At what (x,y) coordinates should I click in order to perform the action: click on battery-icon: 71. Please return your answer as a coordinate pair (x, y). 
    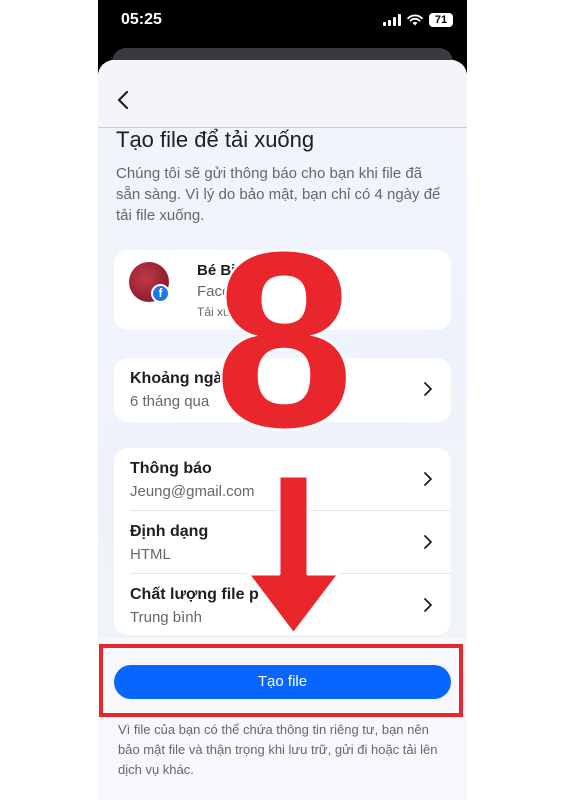
    Looking at the image, I should click on (441, 20).